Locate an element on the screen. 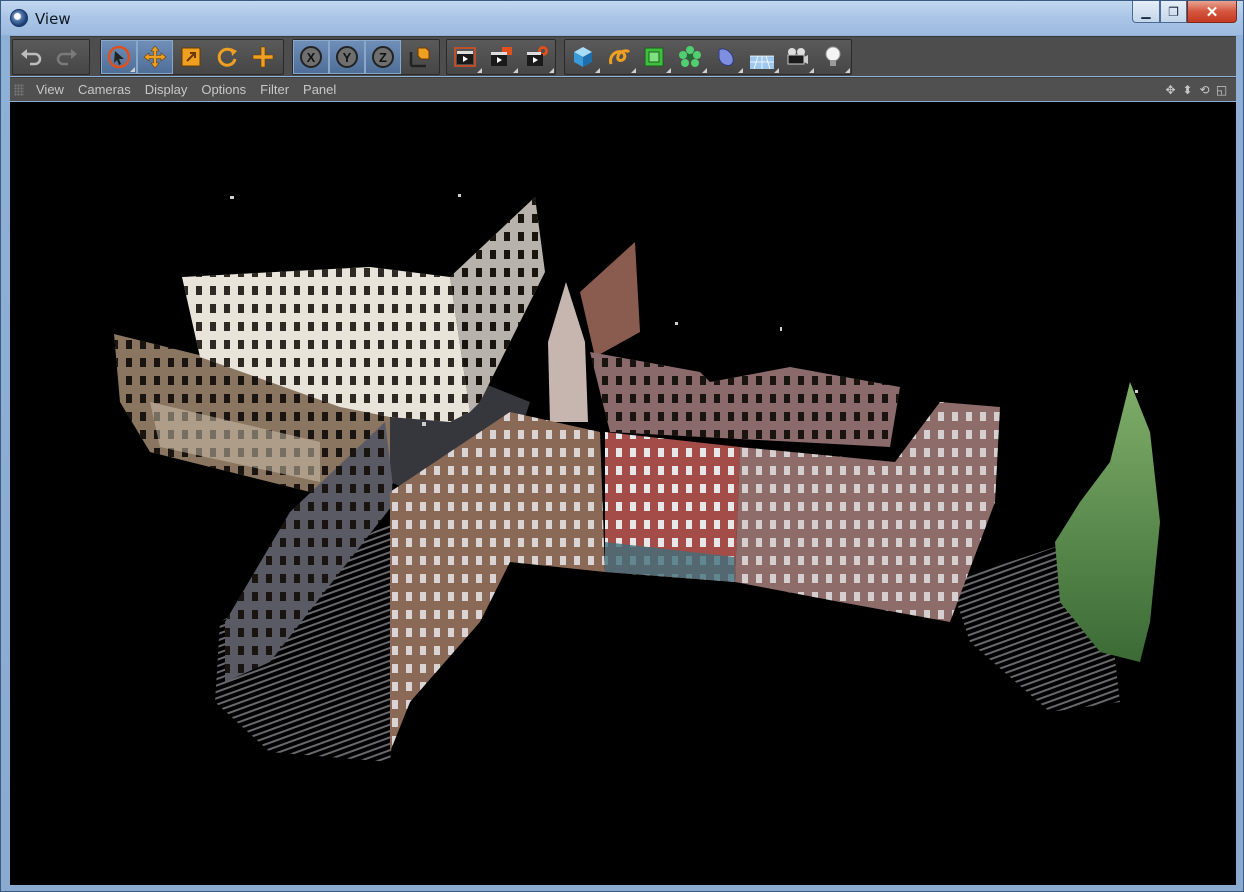  deformer-icon is located at coordinates (726, 57).